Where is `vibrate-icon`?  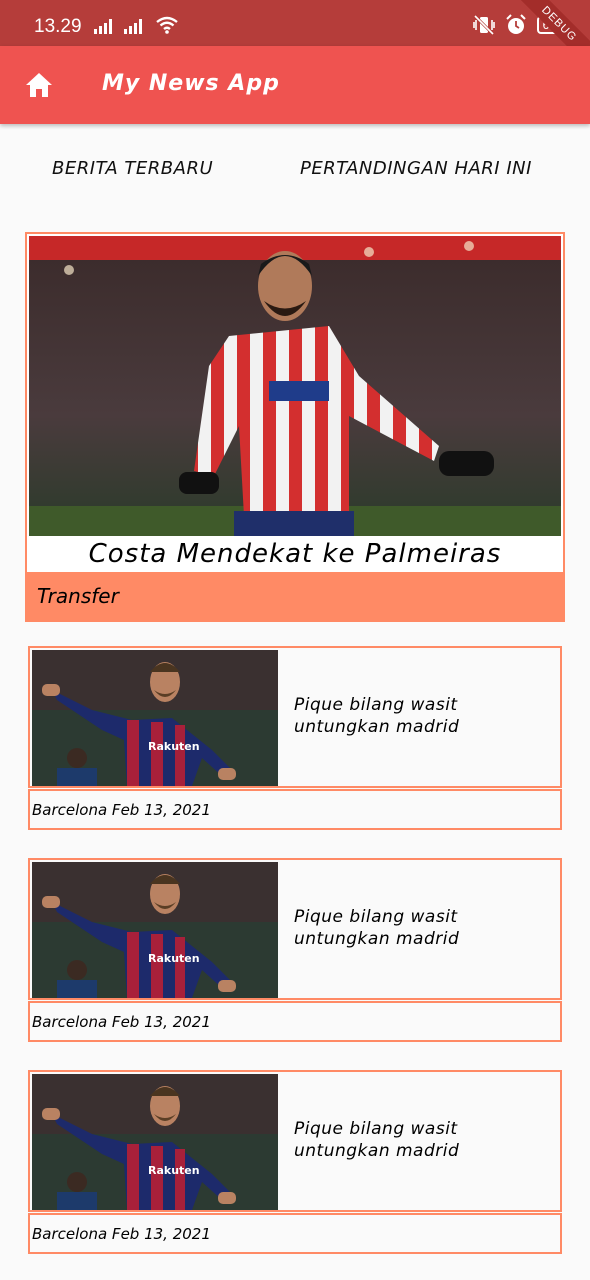 vibrate-icon is located at coordinates (483, 25).